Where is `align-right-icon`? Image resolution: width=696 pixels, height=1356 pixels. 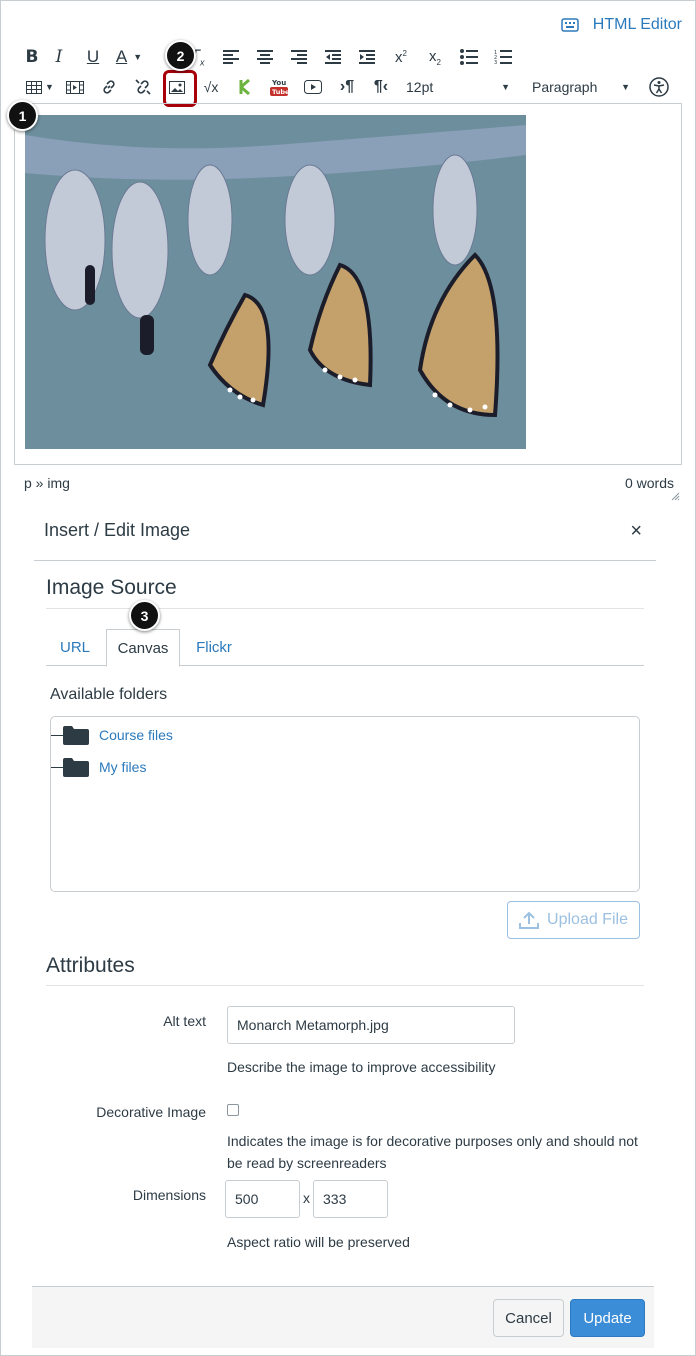 align-right-icon is located at coordinates (299, 57).